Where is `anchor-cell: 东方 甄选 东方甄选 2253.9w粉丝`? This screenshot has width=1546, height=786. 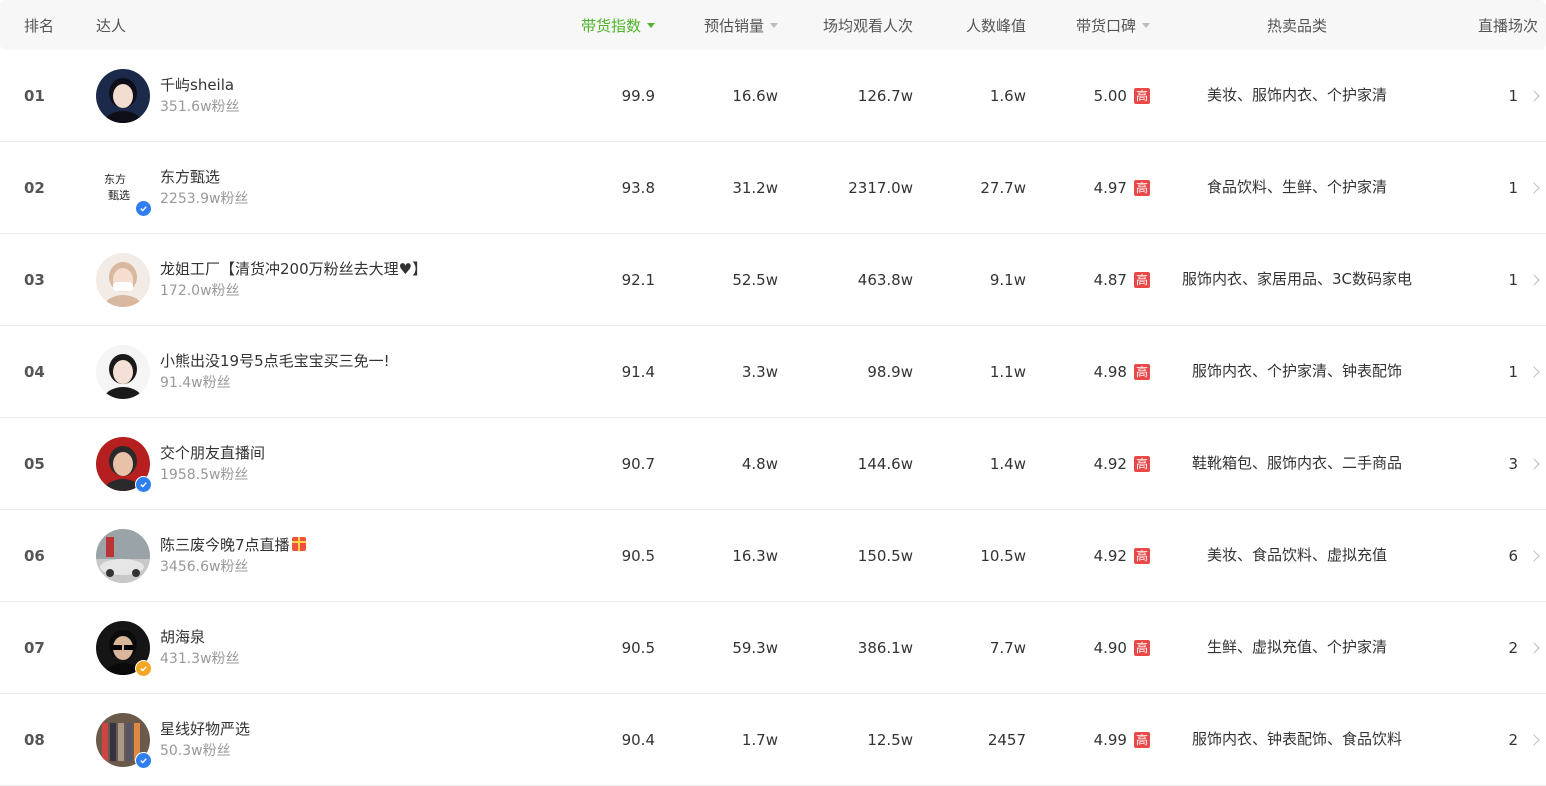 anchor-cell: 东方 甄选 东方甄选 2253.9w粉丝 is located at coordinates (316, 187).